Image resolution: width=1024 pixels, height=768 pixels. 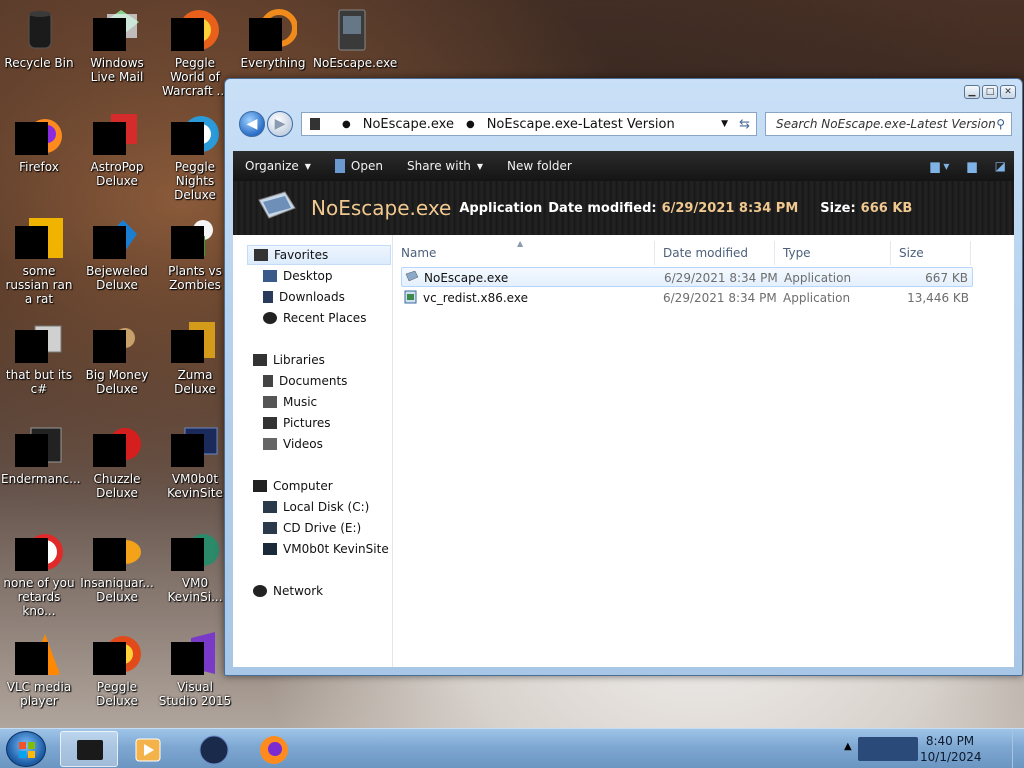 I want to click on taskbar-app, so click(x=213, y=749).